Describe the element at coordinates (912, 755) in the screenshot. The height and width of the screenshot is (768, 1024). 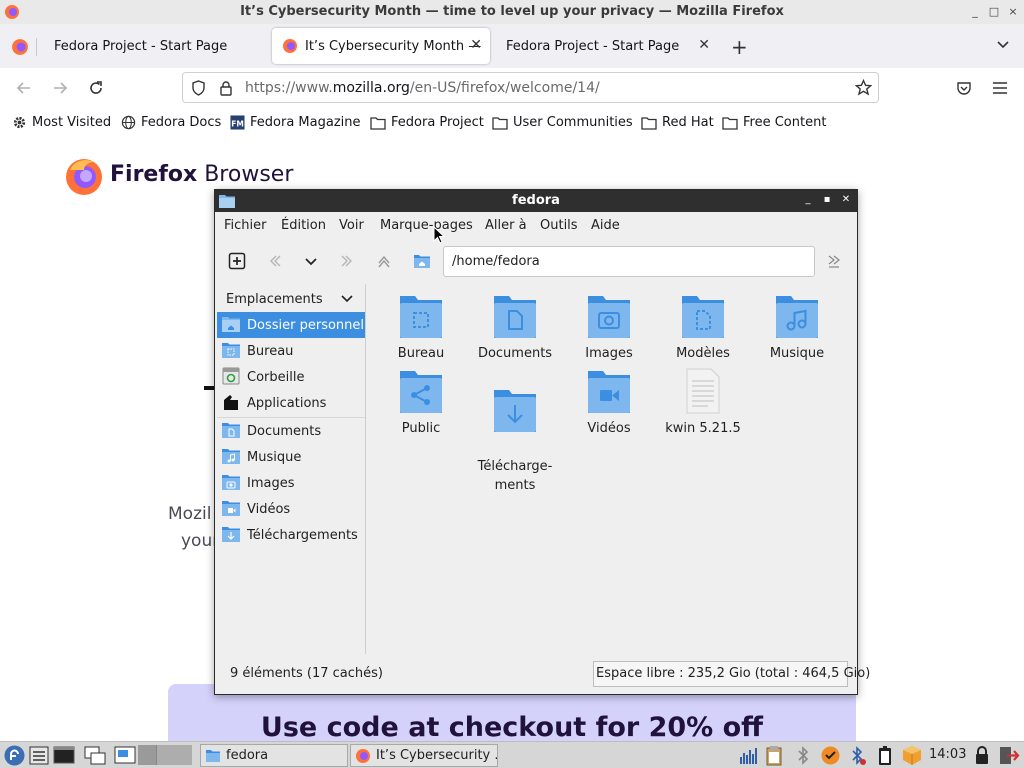
I see `package-icon` at that location.